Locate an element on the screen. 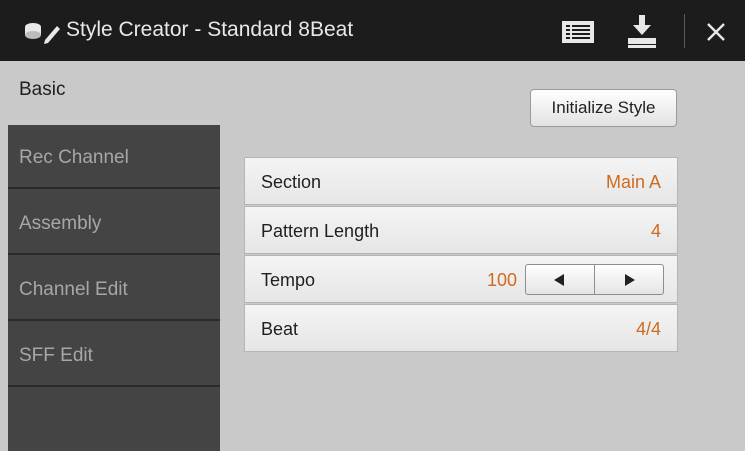 The width and height of the screenshot is (745, 451). pattern-length-label: Pattern Length is located at coordinates (320, 231).